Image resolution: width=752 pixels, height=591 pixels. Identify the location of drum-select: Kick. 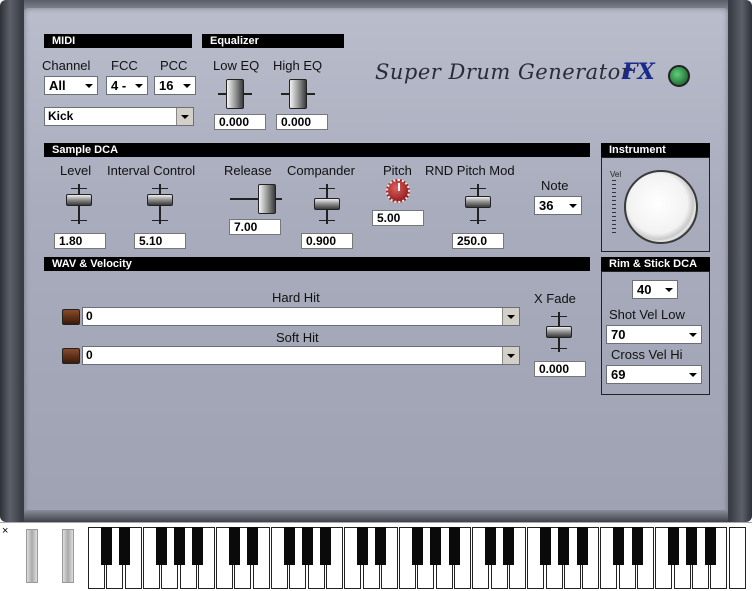
(119, 116).